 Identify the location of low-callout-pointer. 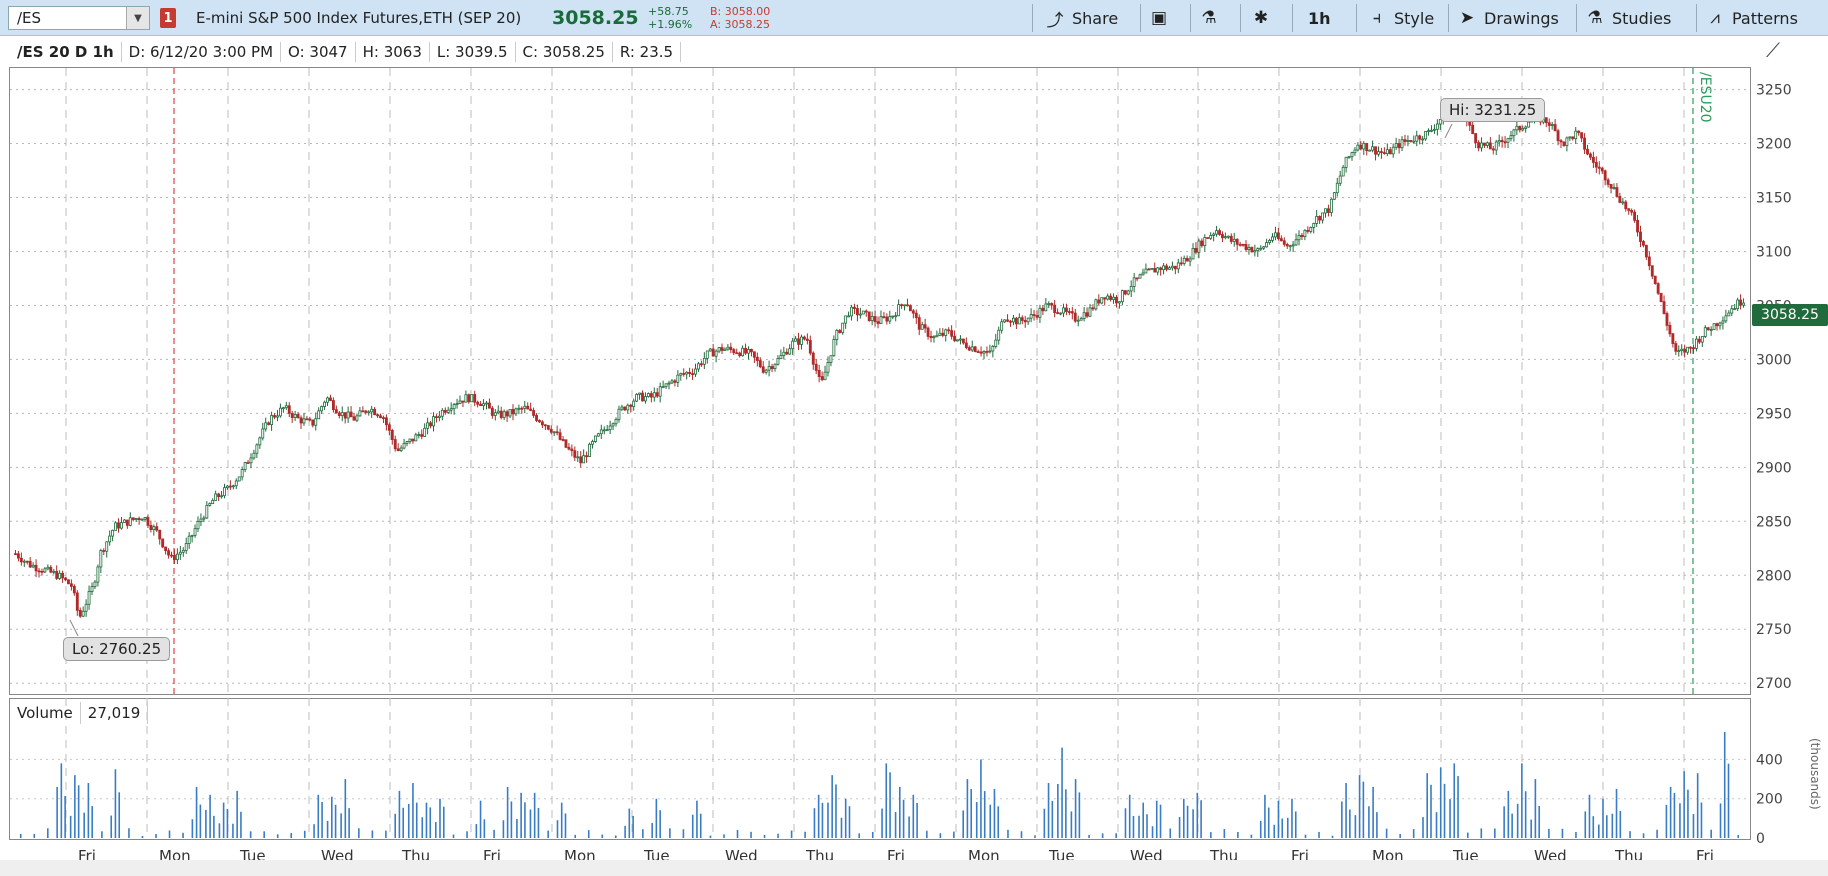
(74, 628).